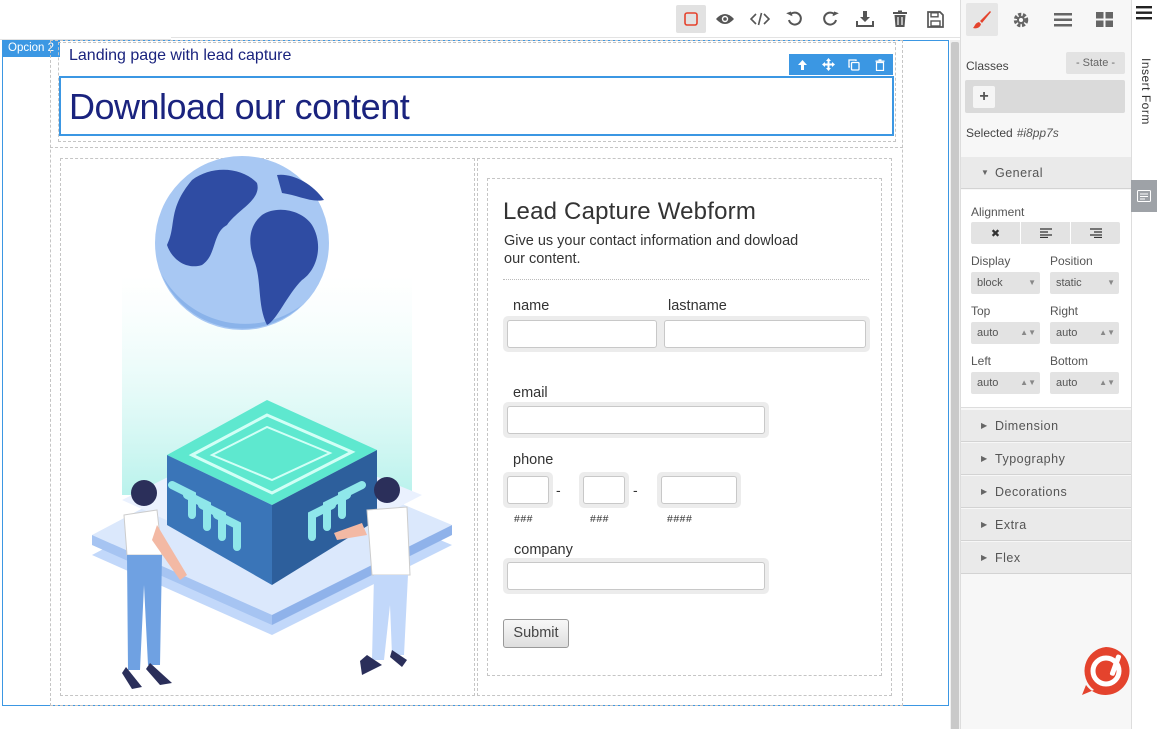 This screenshot has height=729, width=1157. What do you see at coordinates (760, 19) in the screenshot?
I see `code-icon` at bounding box center [760, 19].